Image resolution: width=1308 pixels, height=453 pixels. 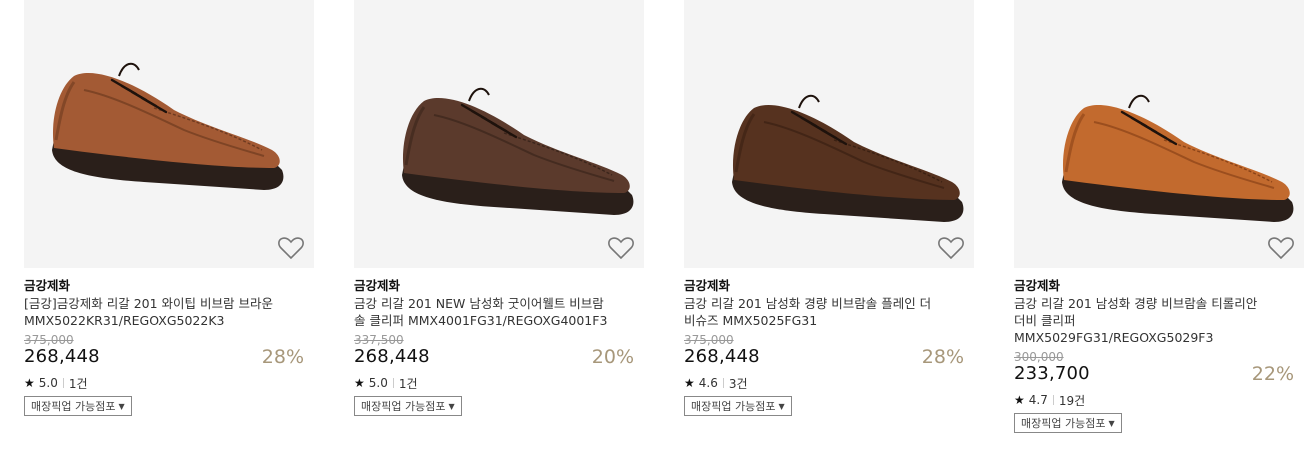 I want to click on original-price: 300,000, so click(x=1039, y=357).